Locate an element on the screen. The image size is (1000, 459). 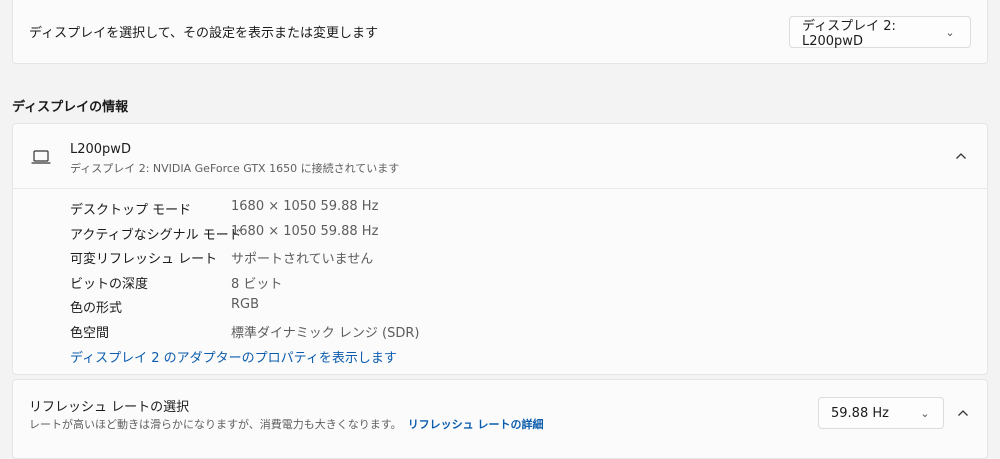
adapter-properties-link: ディスプレイ 2 のアダプターのプロパティを表示します is located at coordinates (233, 356).